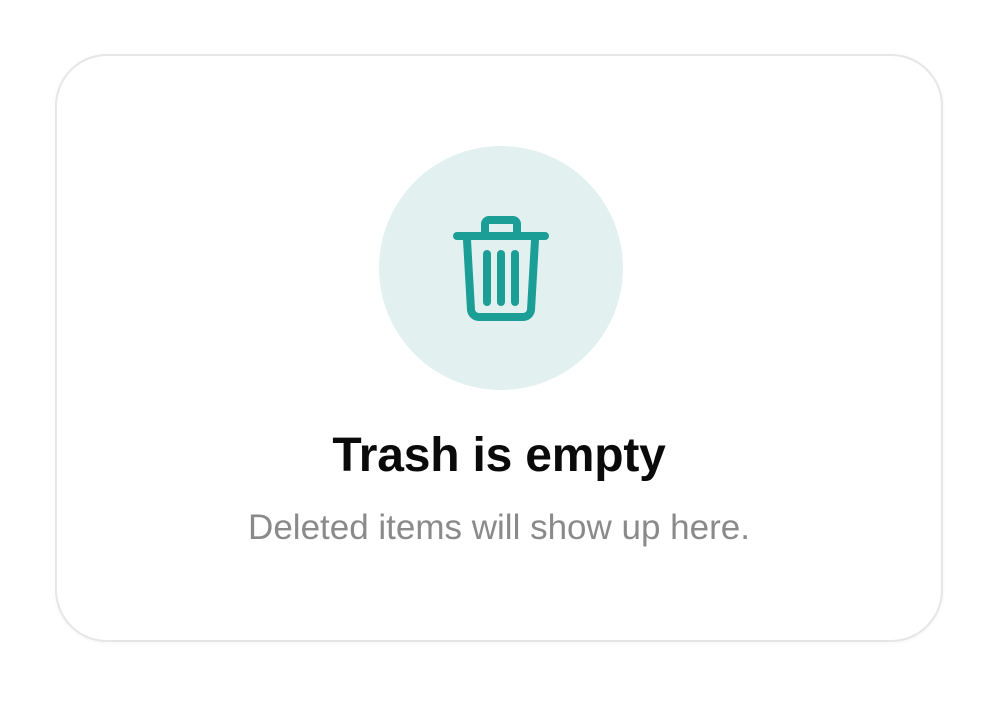  I want to click on icon-badge, so click(501, 268).